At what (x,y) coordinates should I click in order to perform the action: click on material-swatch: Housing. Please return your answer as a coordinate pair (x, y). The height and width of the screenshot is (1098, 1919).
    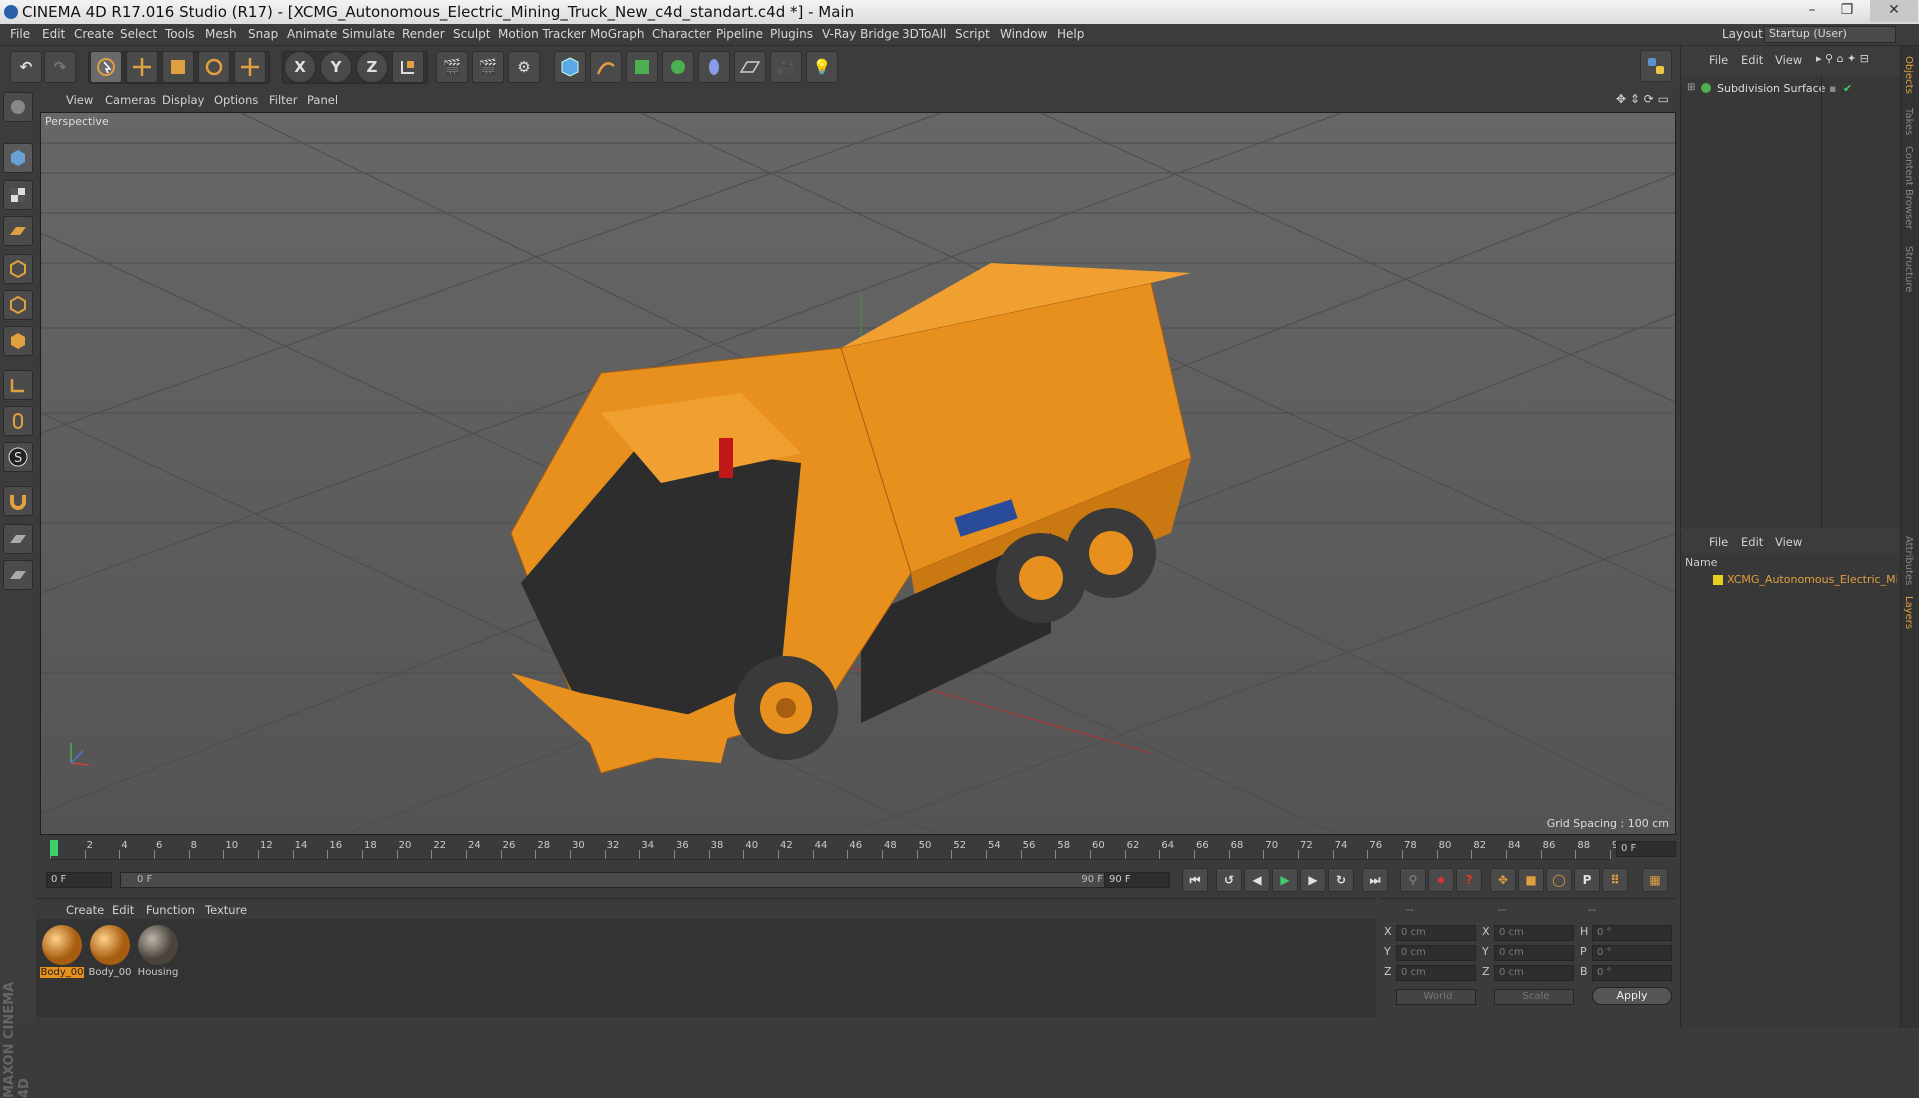
    Looking at the image, I should click on (158, 952).